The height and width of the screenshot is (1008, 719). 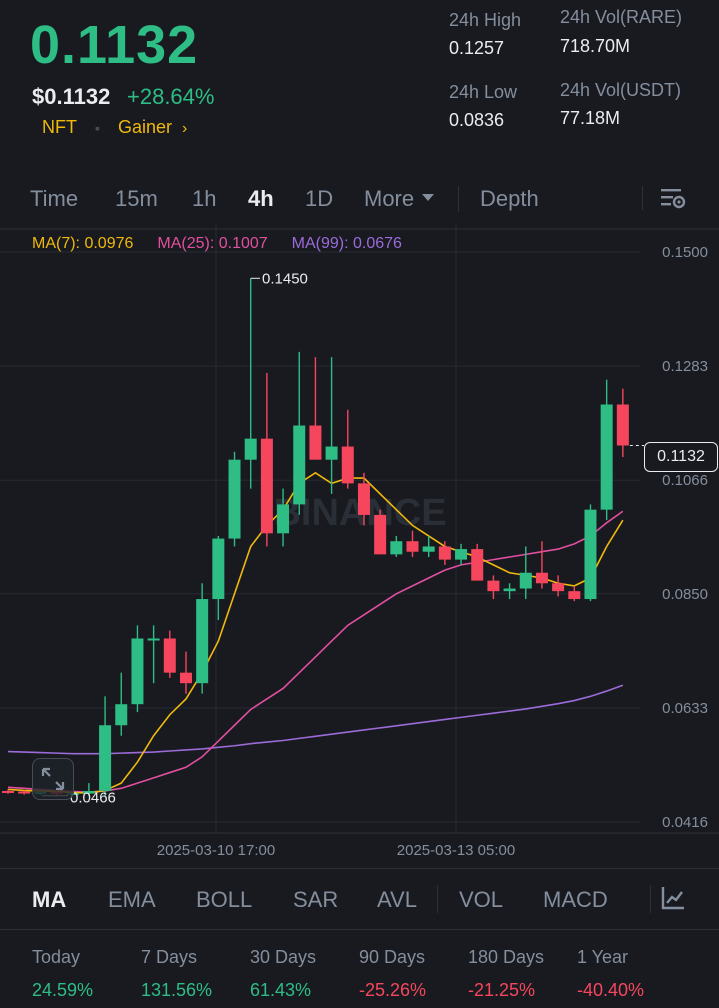 I want to click on x-axis: 2025-03-10 17:00 2025-03-13 05:00, so click(x=336, y=850).